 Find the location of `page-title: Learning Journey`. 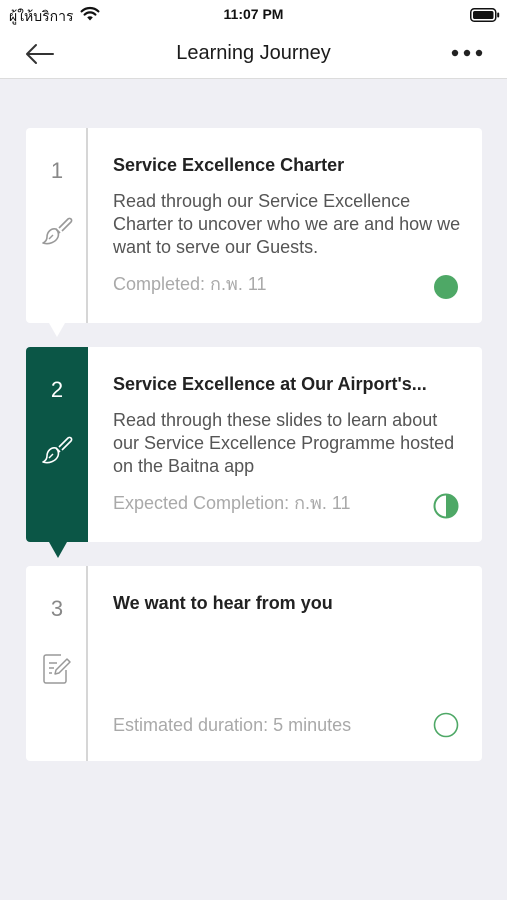

page-title: Learning Journey is located at coordinates (253, 53).